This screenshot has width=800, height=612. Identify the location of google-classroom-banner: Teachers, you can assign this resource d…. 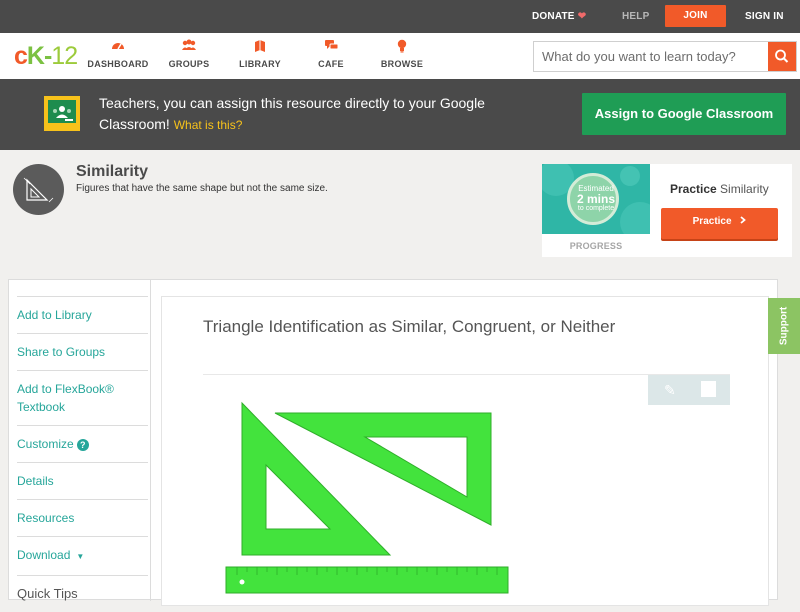
(400, 114).